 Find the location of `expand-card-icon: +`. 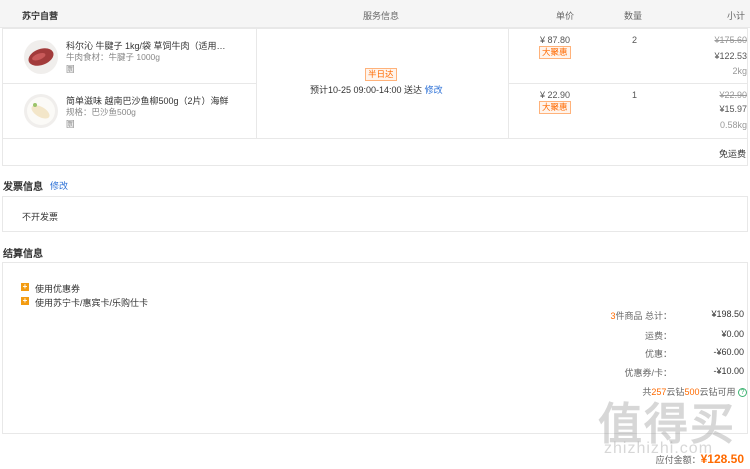

expand-card-icon: + is located at coordinates (25, 301).